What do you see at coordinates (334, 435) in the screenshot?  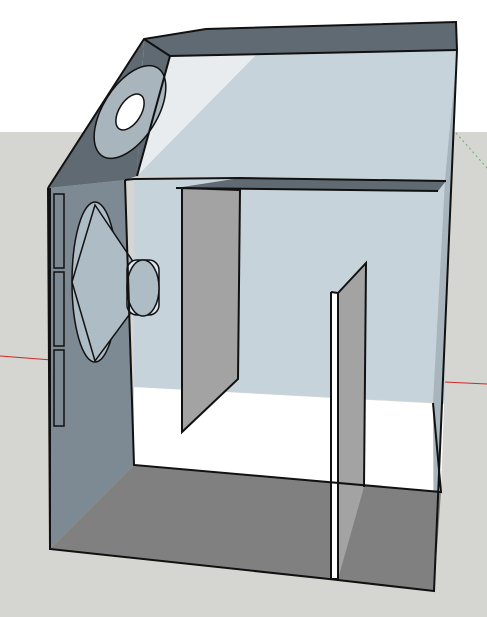 I see `internal-baffle-small-edge` at bounding box center [334, 435].